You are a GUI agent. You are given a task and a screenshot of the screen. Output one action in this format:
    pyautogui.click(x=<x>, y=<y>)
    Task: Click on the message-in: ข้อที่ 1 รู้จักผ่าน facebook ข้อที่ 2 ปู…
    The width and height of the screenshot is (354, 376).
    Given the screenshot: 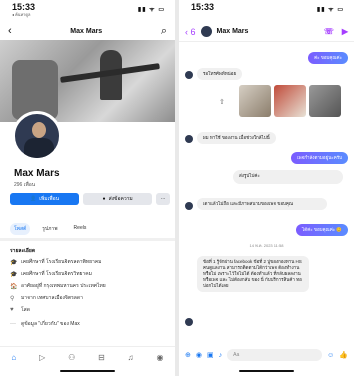 What is the action you would take?
    pyautogui.click(x=253, y=274)
    